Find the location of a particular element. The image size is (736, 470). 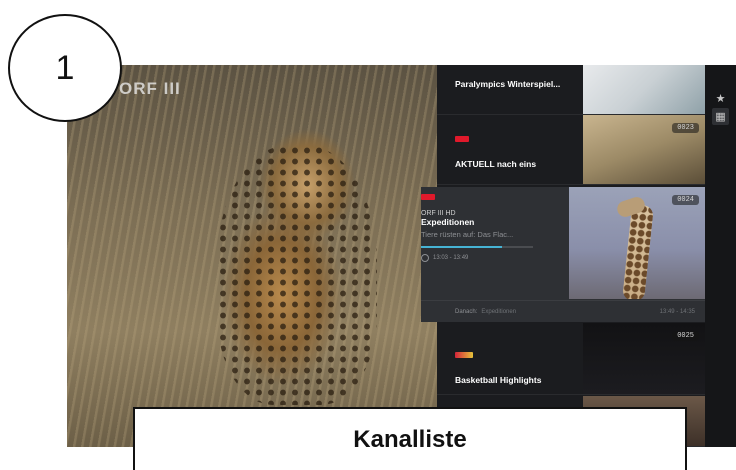

next-time: 13:49 - 14:35 is located at coordinates (677, 311).